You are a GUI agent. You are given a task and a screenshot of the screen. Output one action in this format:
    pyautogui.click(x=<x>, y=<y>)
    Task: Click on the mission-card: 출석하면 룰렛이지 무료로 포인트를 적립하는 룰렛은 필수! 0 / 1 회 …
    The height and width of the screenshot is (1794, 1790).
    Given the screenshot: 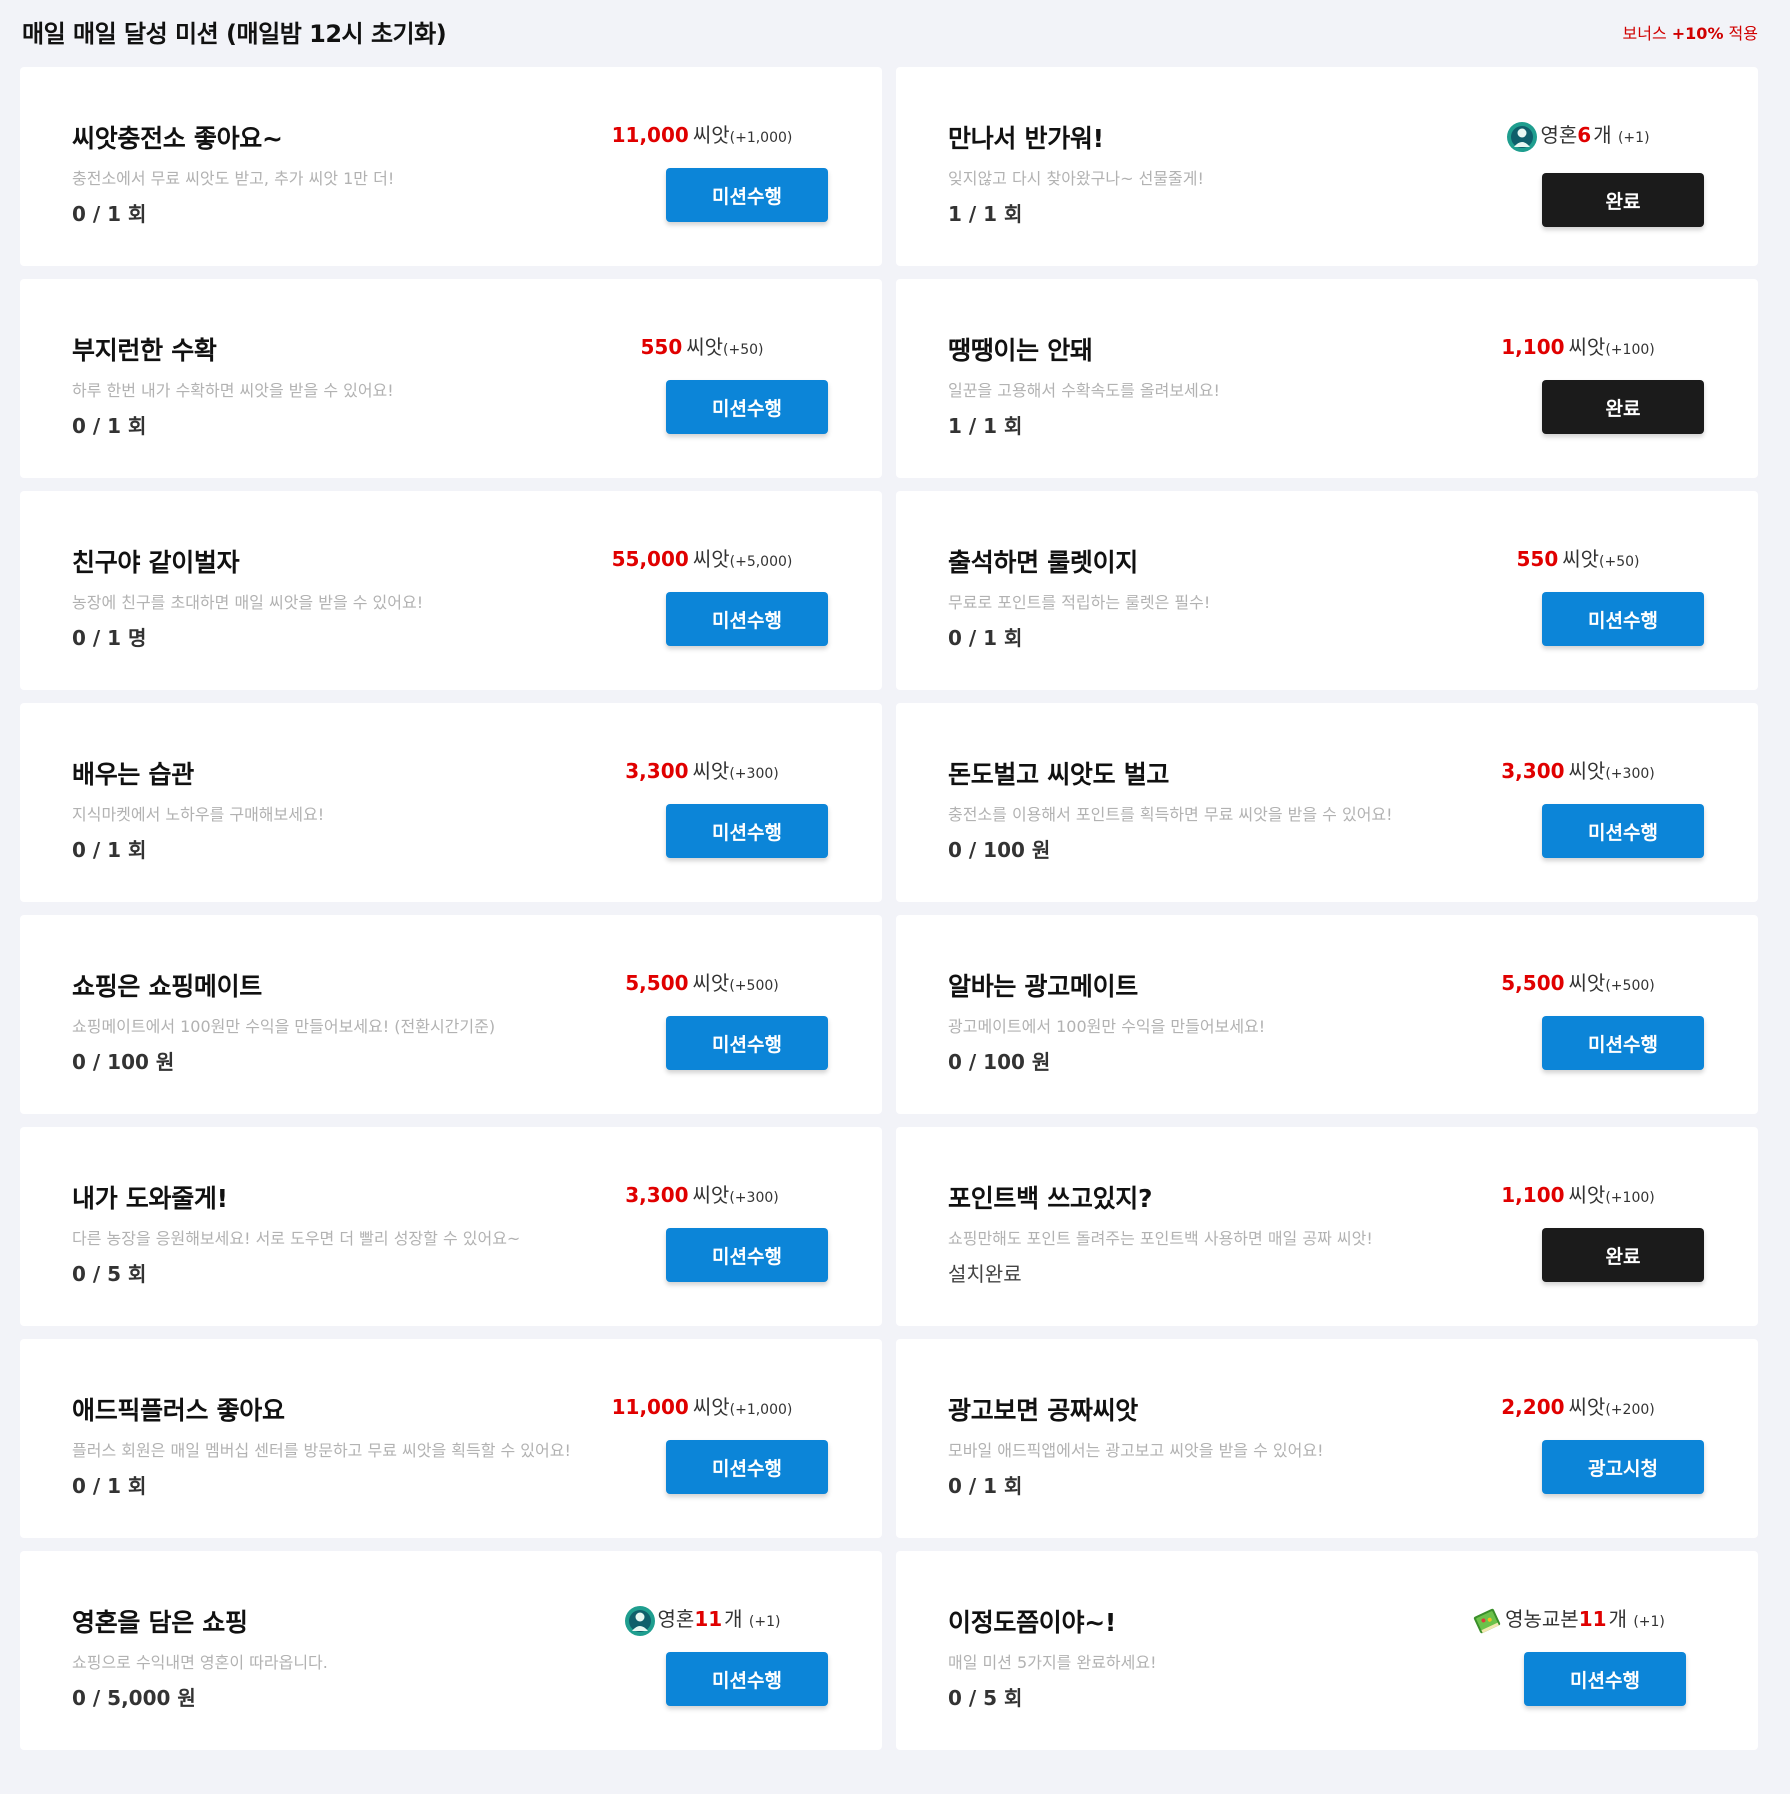 What is the action you would take?
    pyautogui.click(x=1327, y=590)
    